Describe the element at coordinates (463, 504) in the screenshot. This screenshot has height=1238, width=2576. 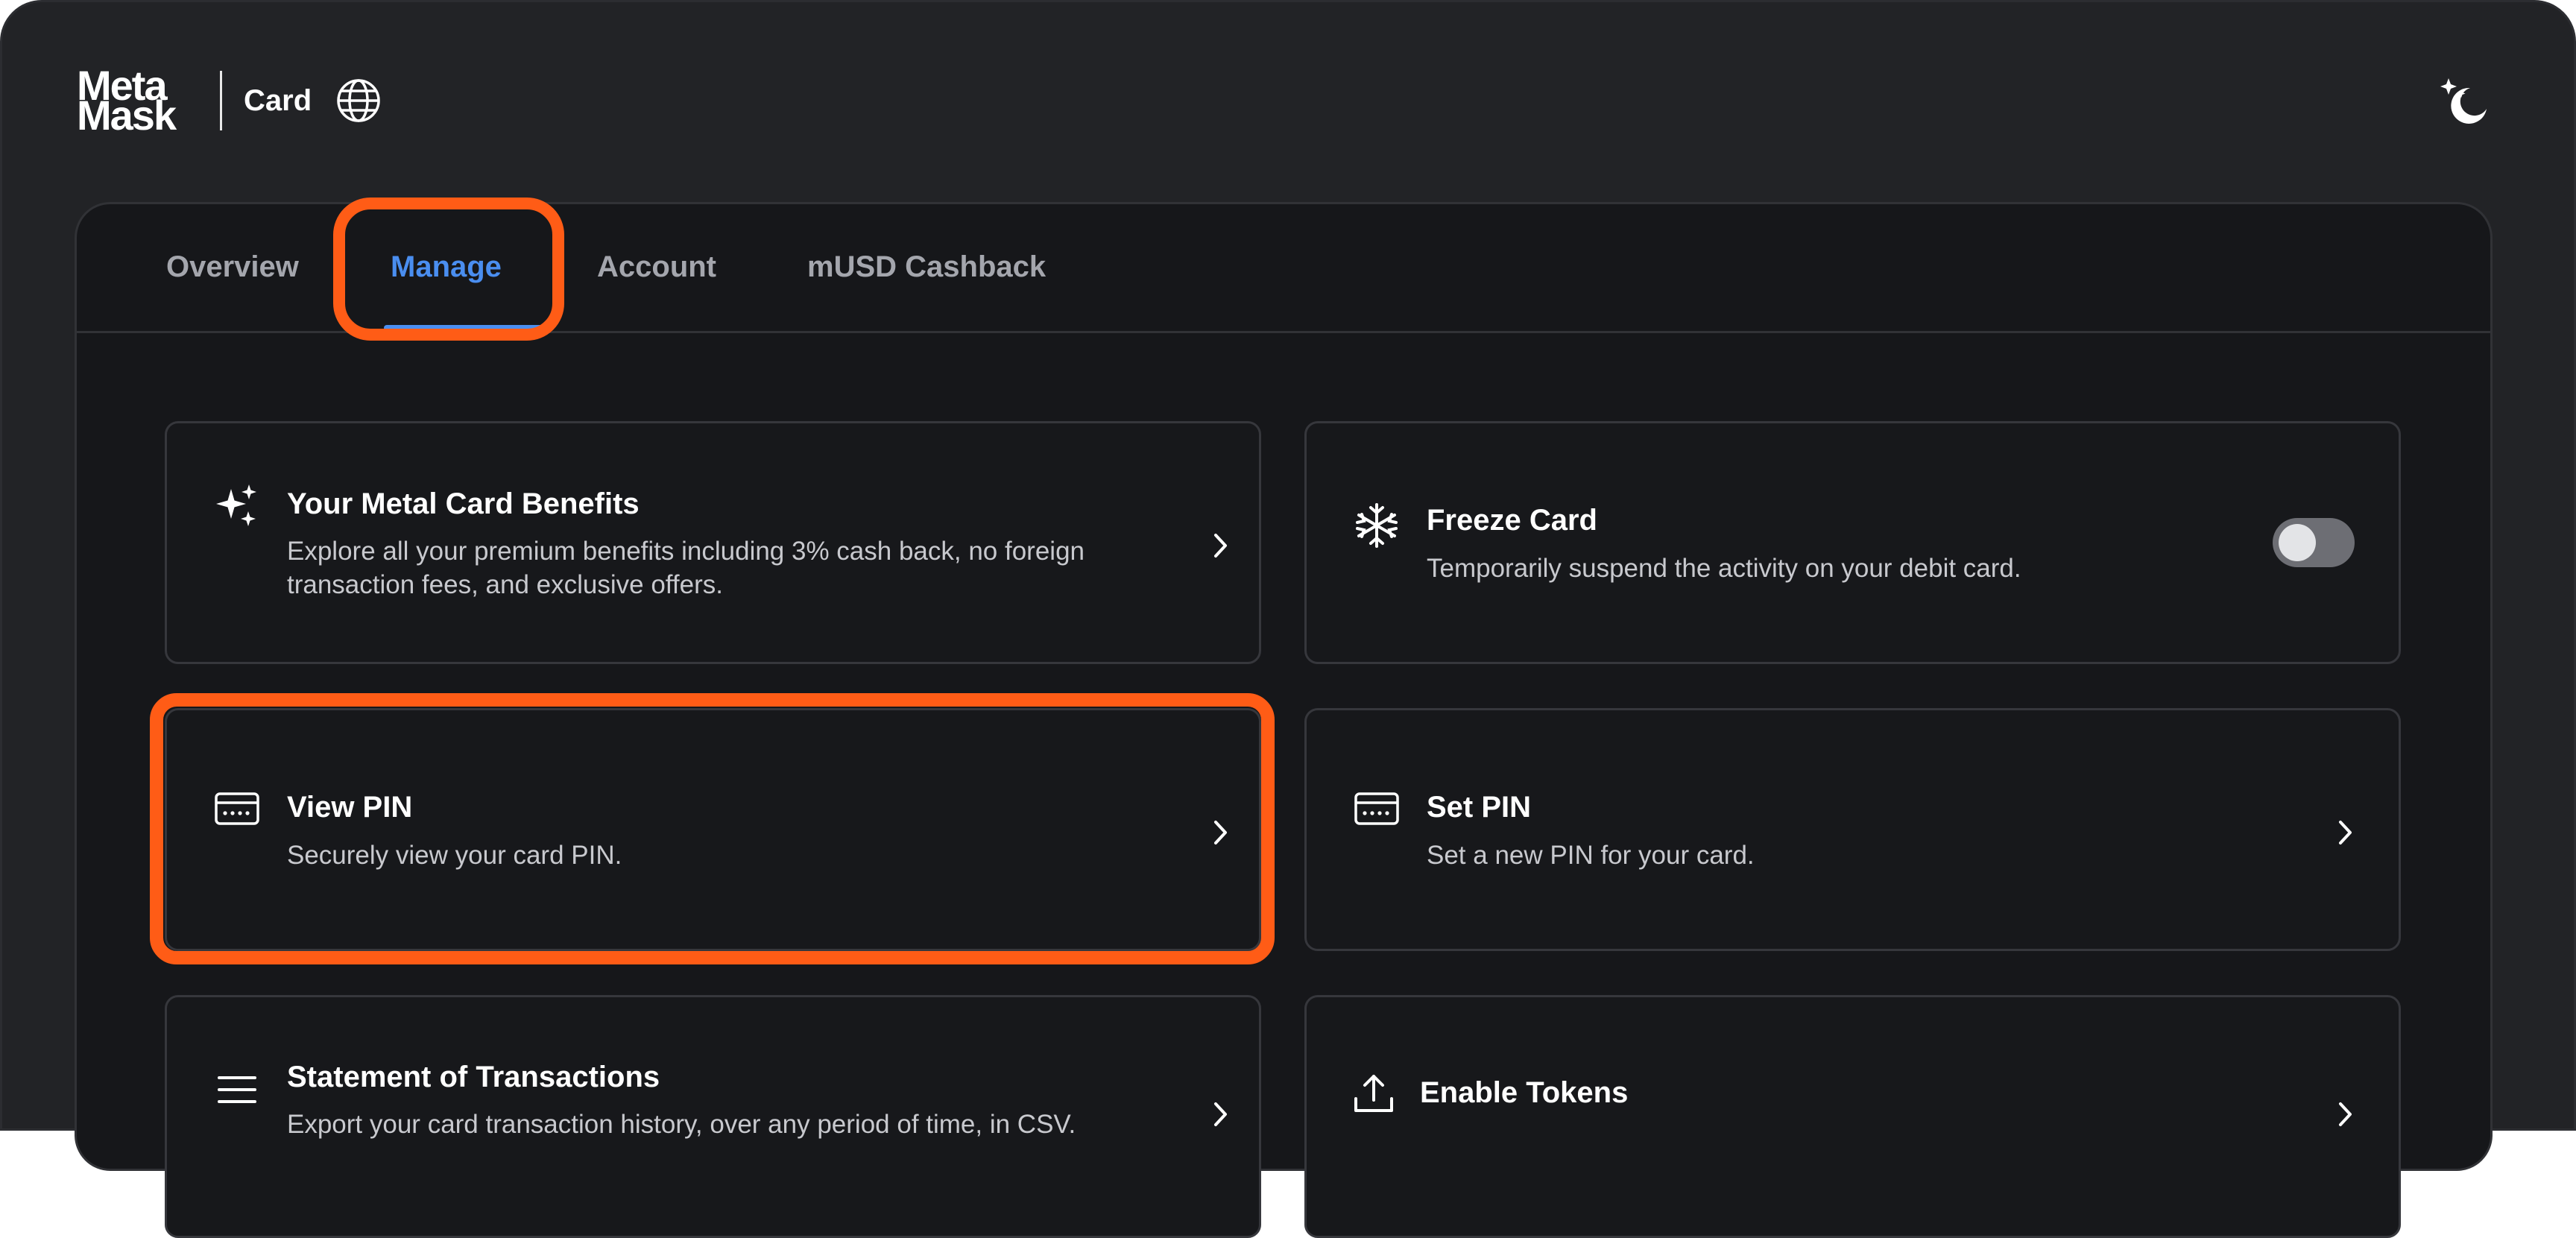
I see `card-title: Your Metal Card Benefits` at that location.